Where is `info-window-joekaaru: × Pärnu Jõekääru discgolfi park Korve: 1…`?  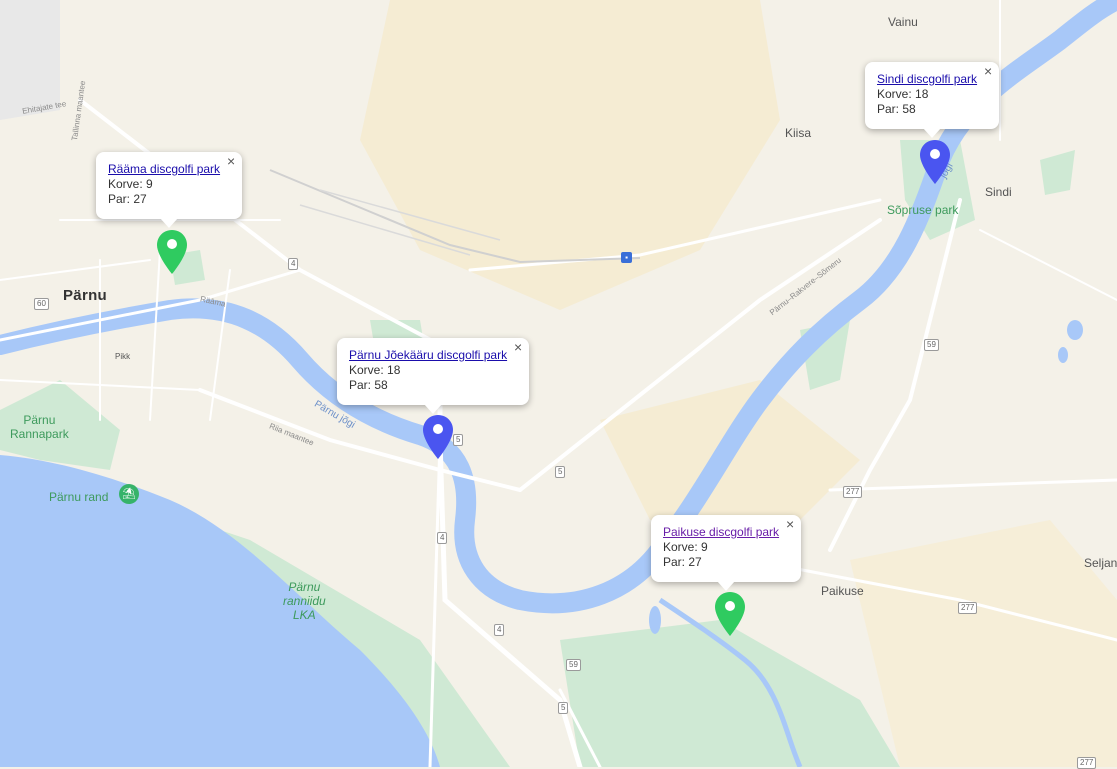
info-window-joekaaru: × Pärnu Jõekääru discgolfi park Korve: 1… is located at coordinates (433, 376).